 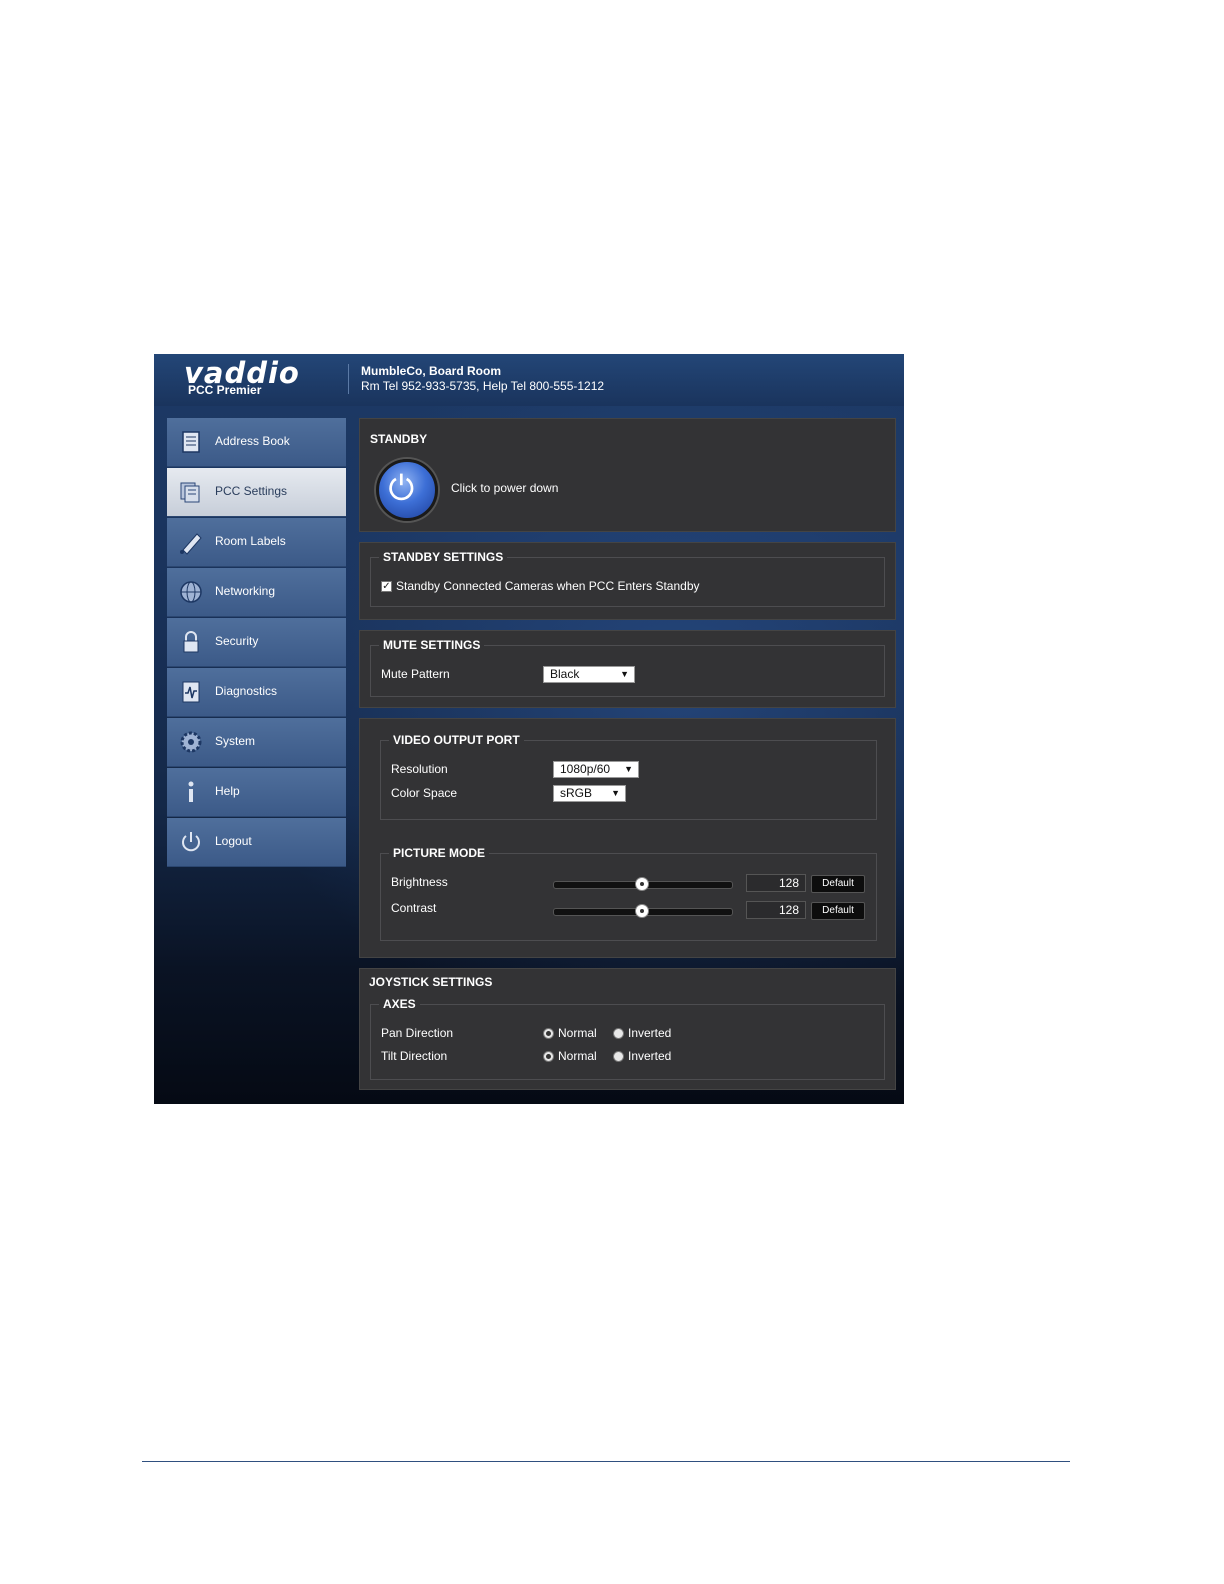 I want to click on sidebar-item-label: PCC Settings, so click(x=251, y=491).